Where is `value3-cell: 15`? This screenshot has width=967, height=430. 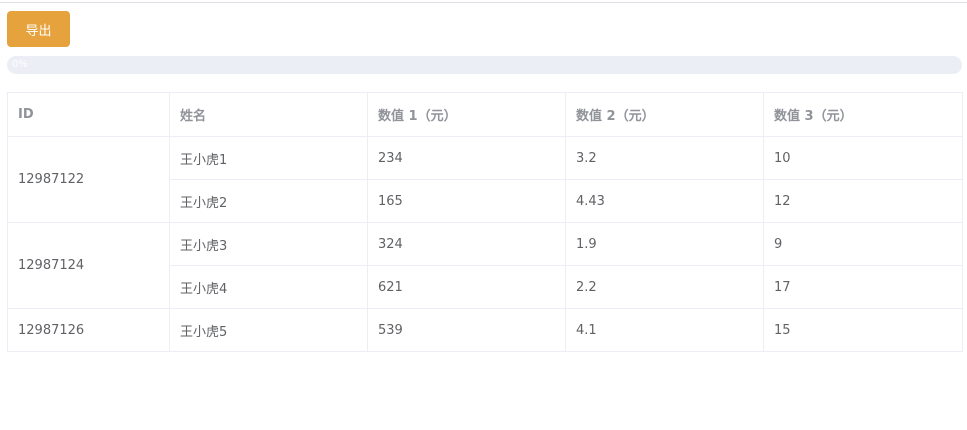
value3-cell: 15 is located at coordinates (863, 330).